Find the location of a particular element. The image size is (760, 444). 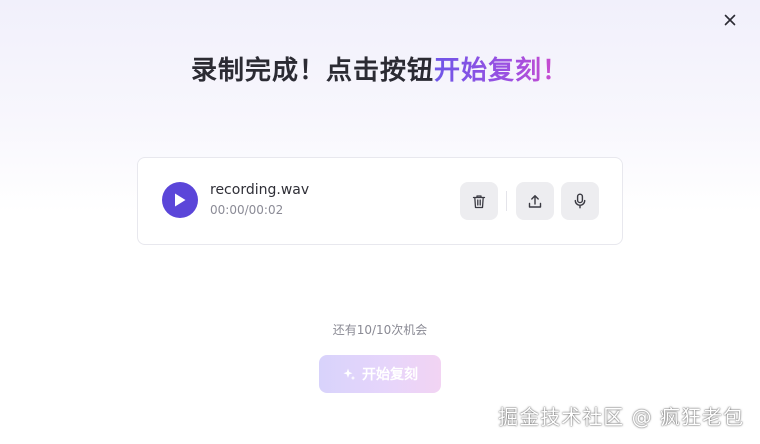

play-icon is located at coordinates (180, 200).